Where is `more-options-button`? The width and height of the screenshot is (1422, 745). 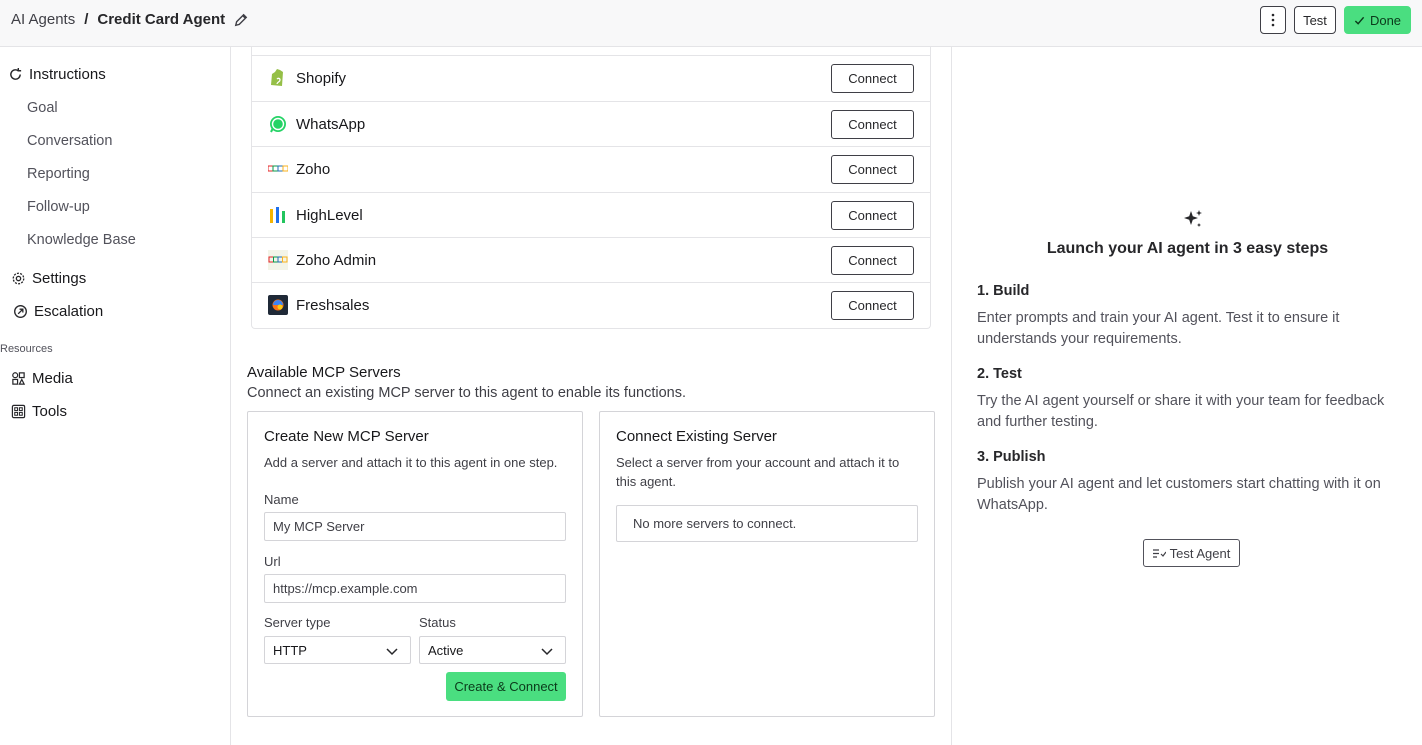 more-options-button is located at coordinates (1273, 20).